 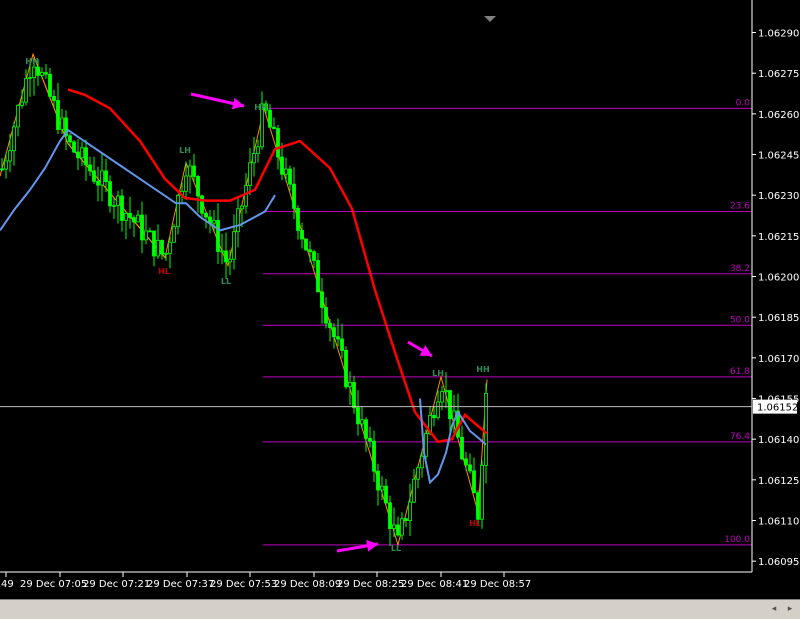 What do you see at coordinates (774, 609) in the screenshot?
I see `scroll-left-icon: ◂` at bounding box center [774, 609].